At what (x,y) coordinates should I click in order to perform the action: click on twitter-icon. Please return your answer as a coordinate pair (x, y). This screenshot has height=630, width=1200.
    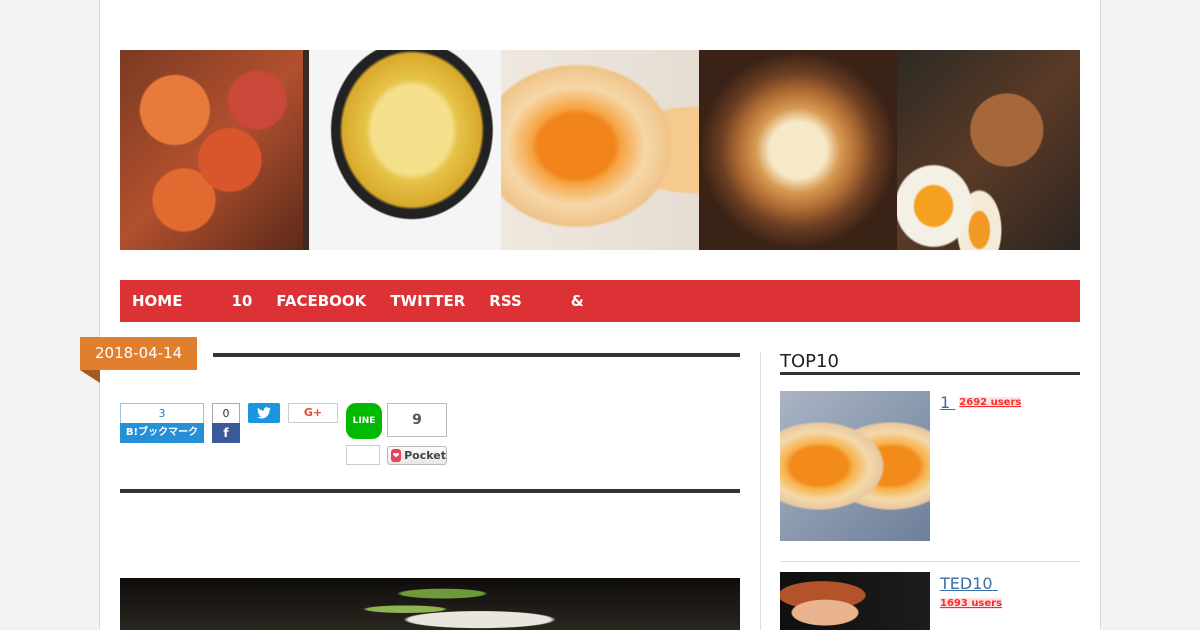
    Looking at the image, I should click on (264, 413).